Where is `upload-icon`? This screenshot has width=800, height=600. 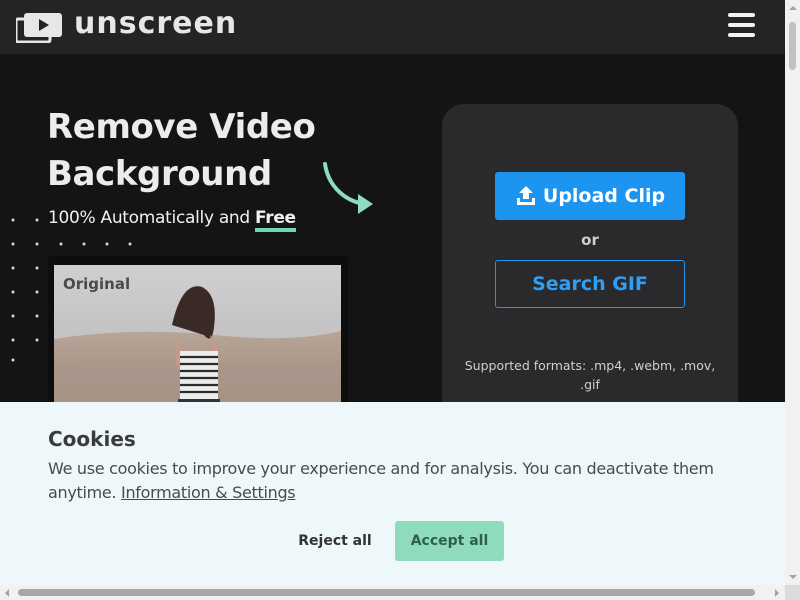
upload-icon is located at coordinates (525, 195).